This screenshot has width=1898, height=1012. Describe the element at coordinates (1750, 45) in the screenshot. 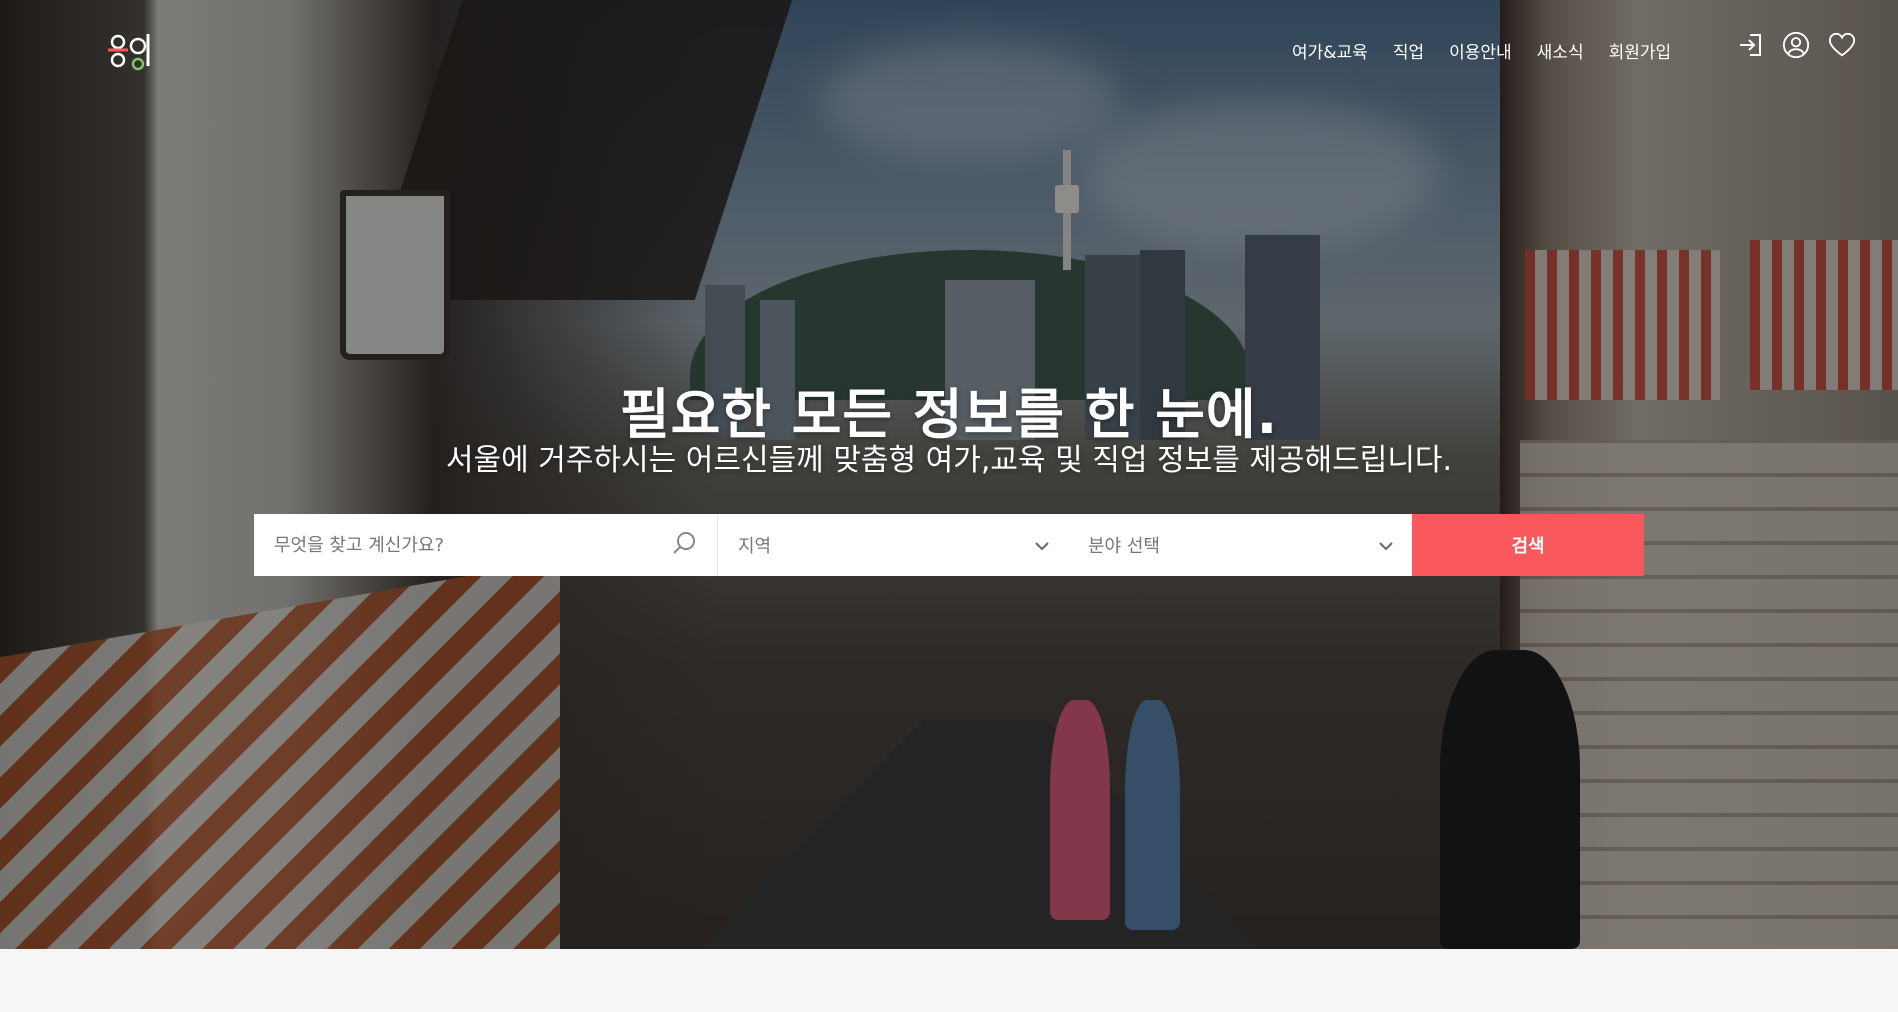

I see `login-icon` at that location.